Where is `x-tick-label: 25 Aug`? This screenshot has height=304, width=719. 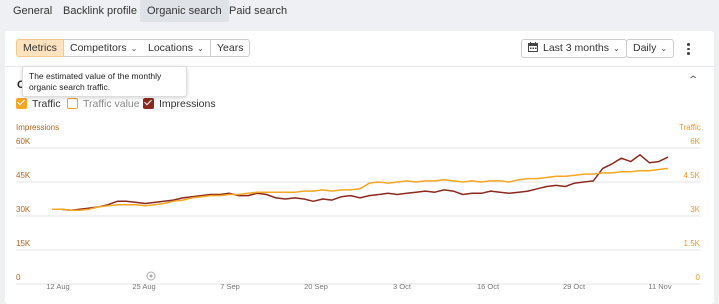 x-tick-label: 25 Aug is located at coordinates (143, 286).